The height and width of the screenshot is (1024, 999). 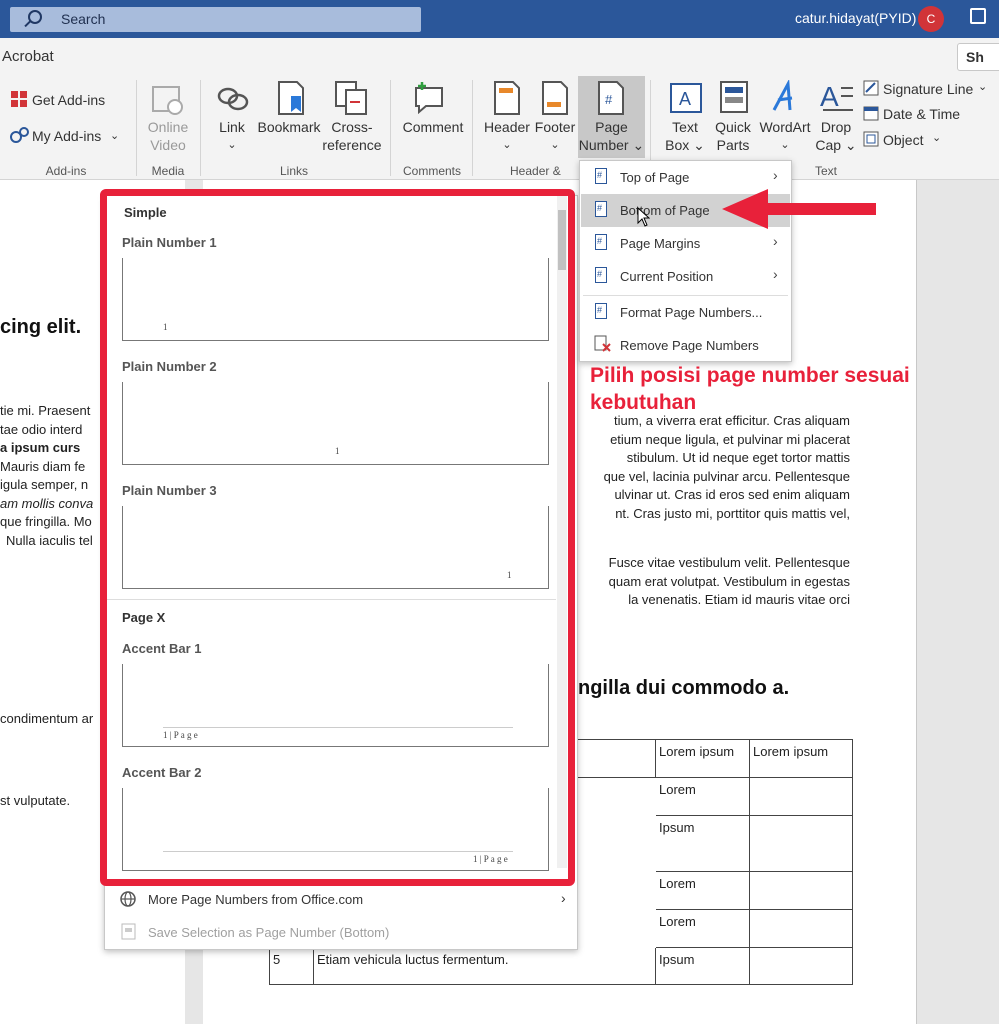 What do you see at coordinates (660, 243) in the screenshot?
I see `menu-item-page-margins: Page Margins` at bounding box center [660, 243].